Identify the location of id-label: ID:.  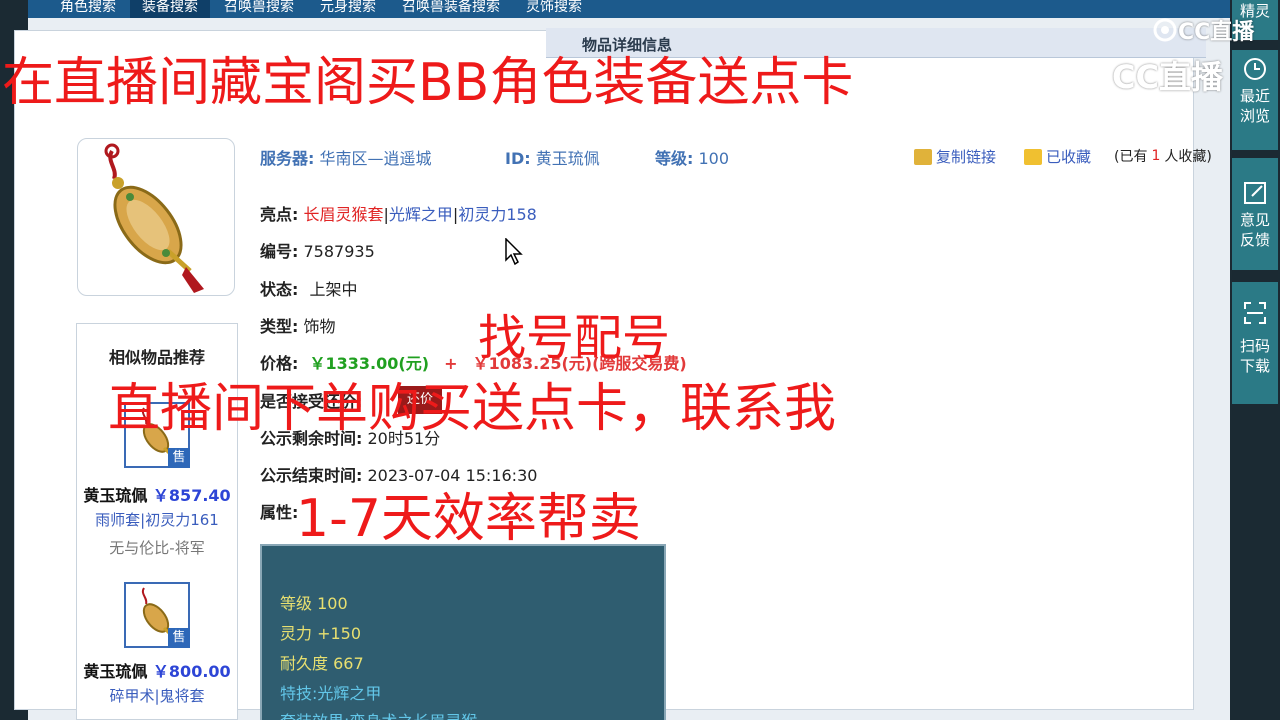
(518, 158).